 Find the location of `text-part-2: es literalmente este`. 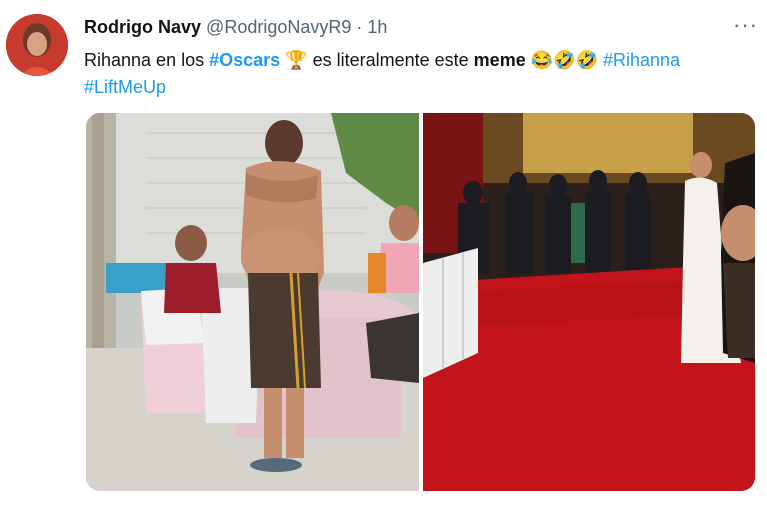

text-part-2: es literalmente este is located at coordinates (390, 60).